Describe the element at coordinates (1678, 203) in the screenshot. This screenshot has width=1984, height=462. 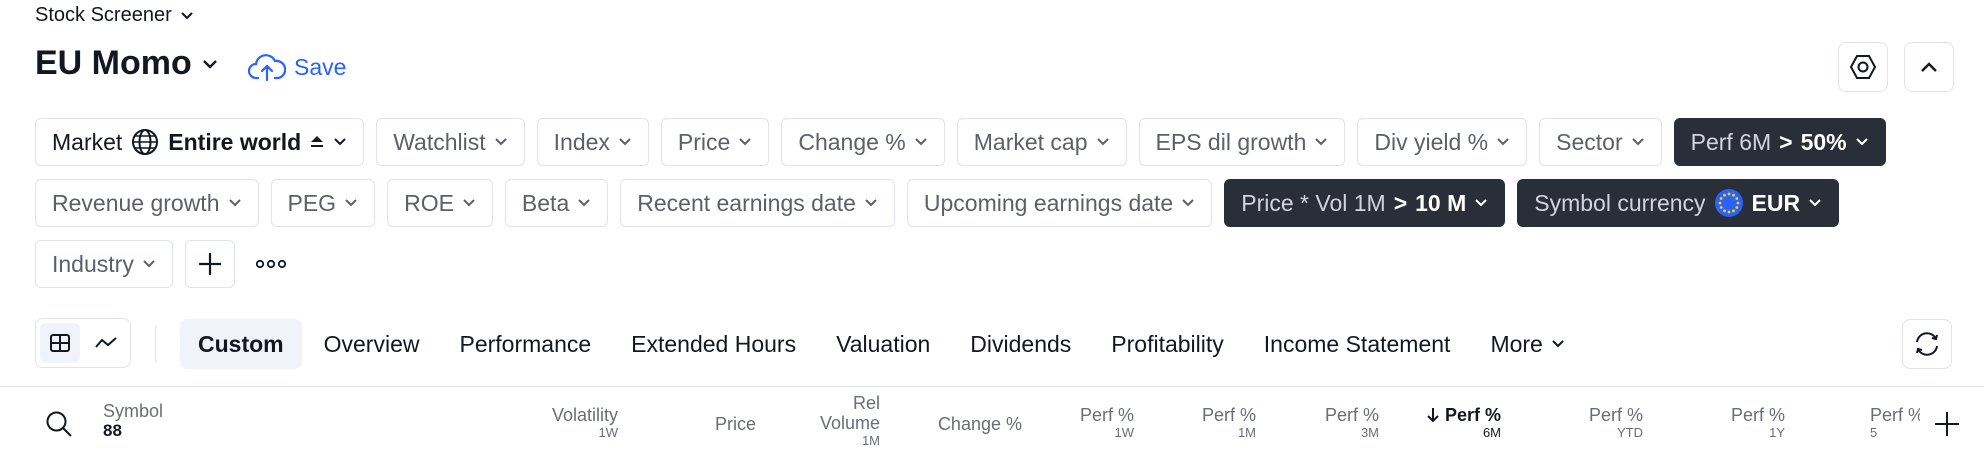
I see `filter-symbol-currency: Symbol currency EUR` at that location.